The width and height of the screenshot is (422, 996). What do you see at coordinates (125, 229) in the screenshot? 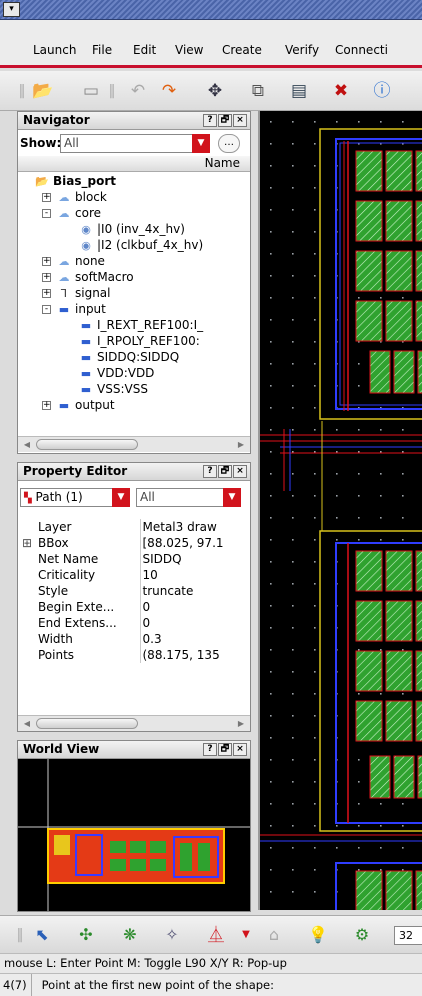
I see `tree-item: ◉ |I0 (inv_4x_hv)` at bounding box center [125, 229].